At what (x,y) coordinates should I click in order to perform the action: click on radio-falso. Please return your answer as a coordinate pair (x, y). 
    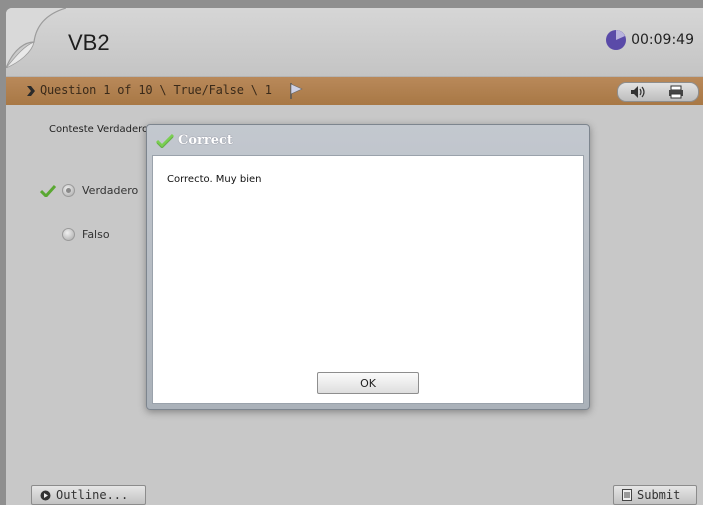
    Looking at the image, I should click on (68, 234).